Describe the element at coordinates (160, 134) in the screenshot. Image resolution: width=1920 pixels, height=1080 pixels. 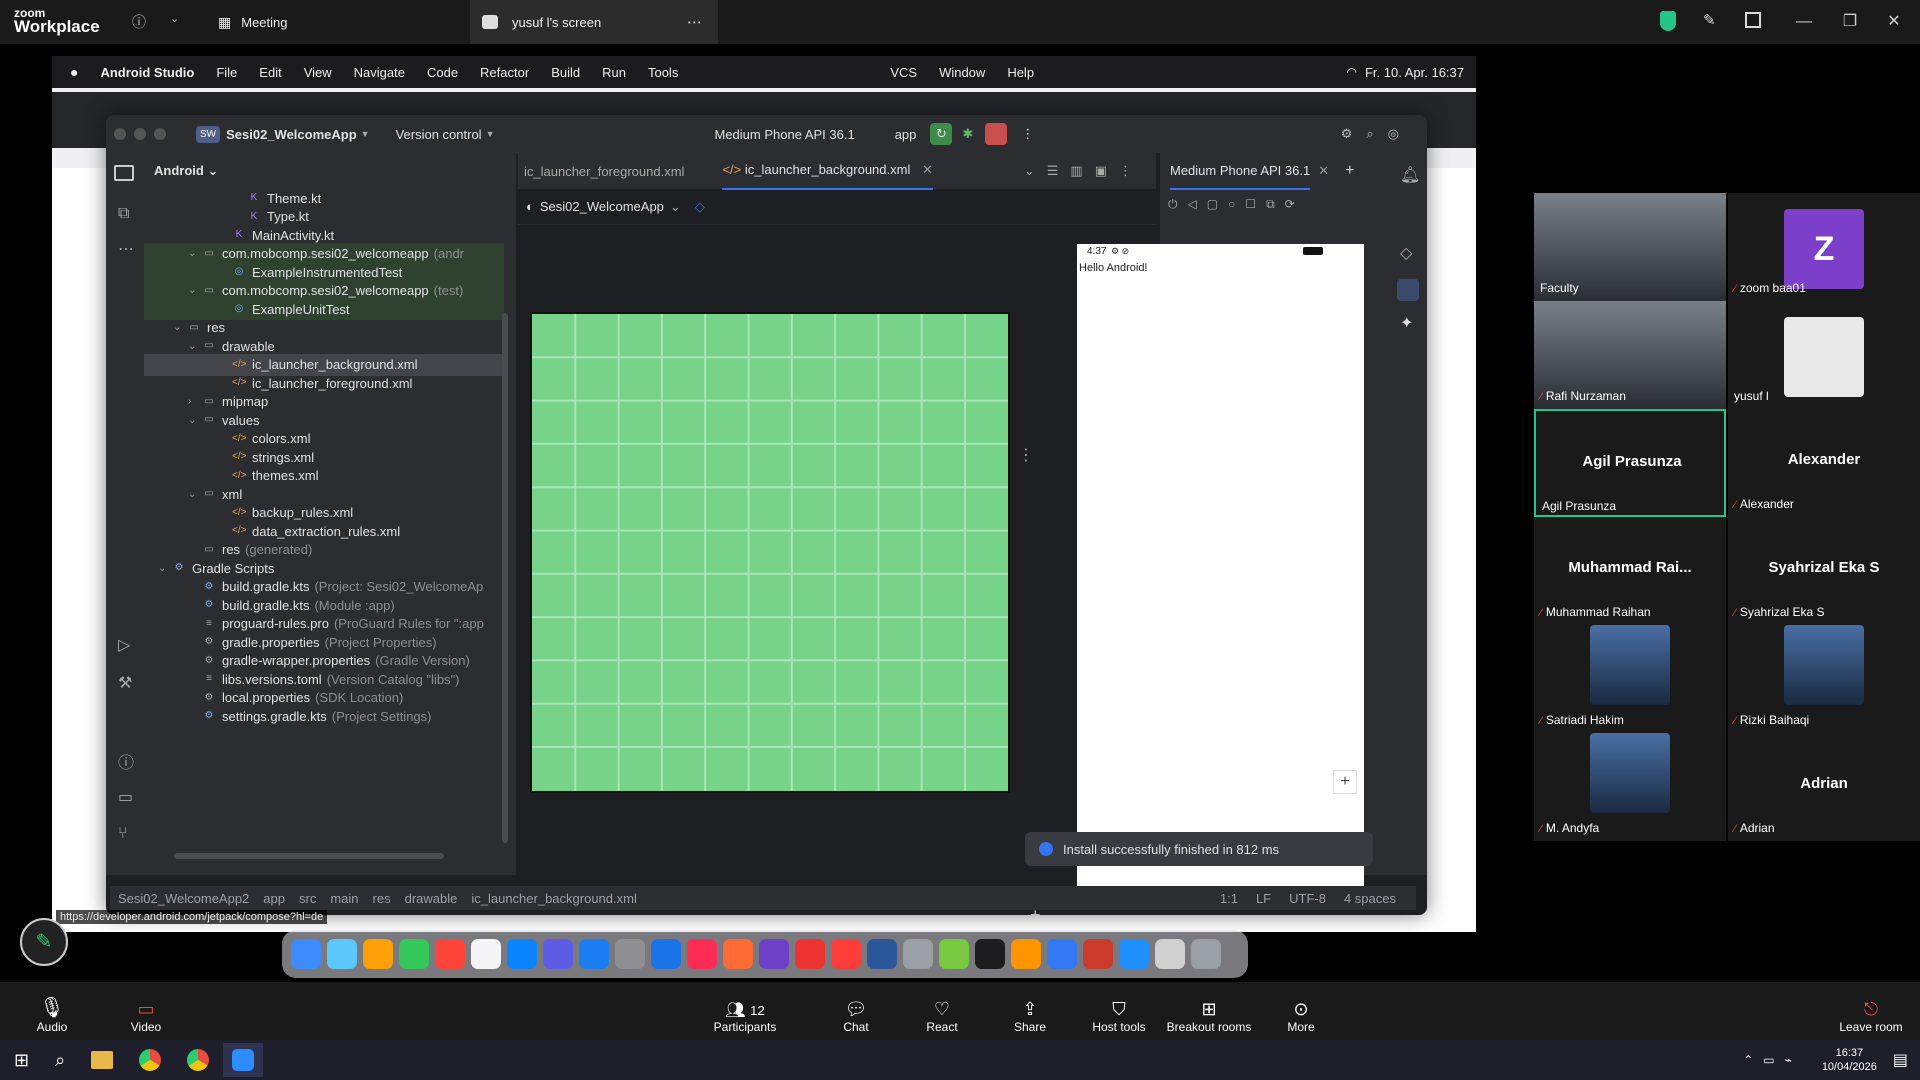
I see `zoom-traffic-light` at that location.